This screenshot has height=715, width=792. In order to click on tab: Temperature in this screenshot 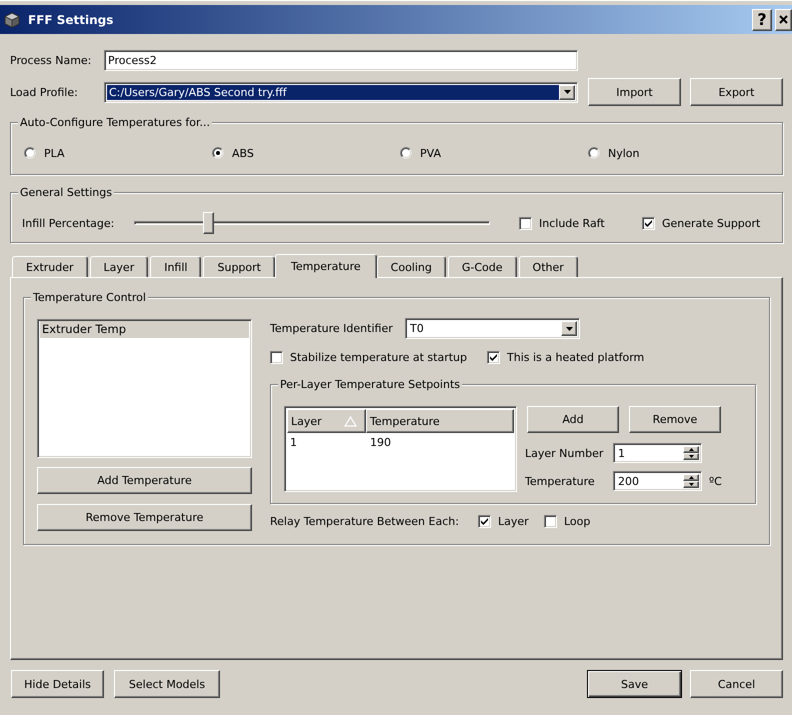, I will do `click(325, 266)`.